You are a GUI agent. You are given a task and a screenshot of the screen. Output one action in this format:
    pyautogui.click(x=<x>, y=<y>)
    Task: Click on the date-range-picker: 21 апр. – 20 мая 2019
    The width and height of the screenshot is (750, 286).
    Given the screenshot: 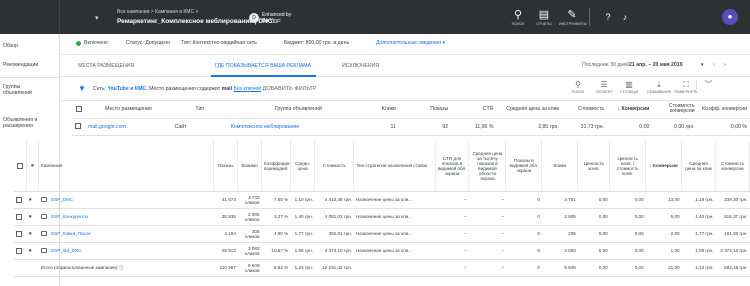 What is the action you would take?
    pyautogui.click(x=655, y=65)
    